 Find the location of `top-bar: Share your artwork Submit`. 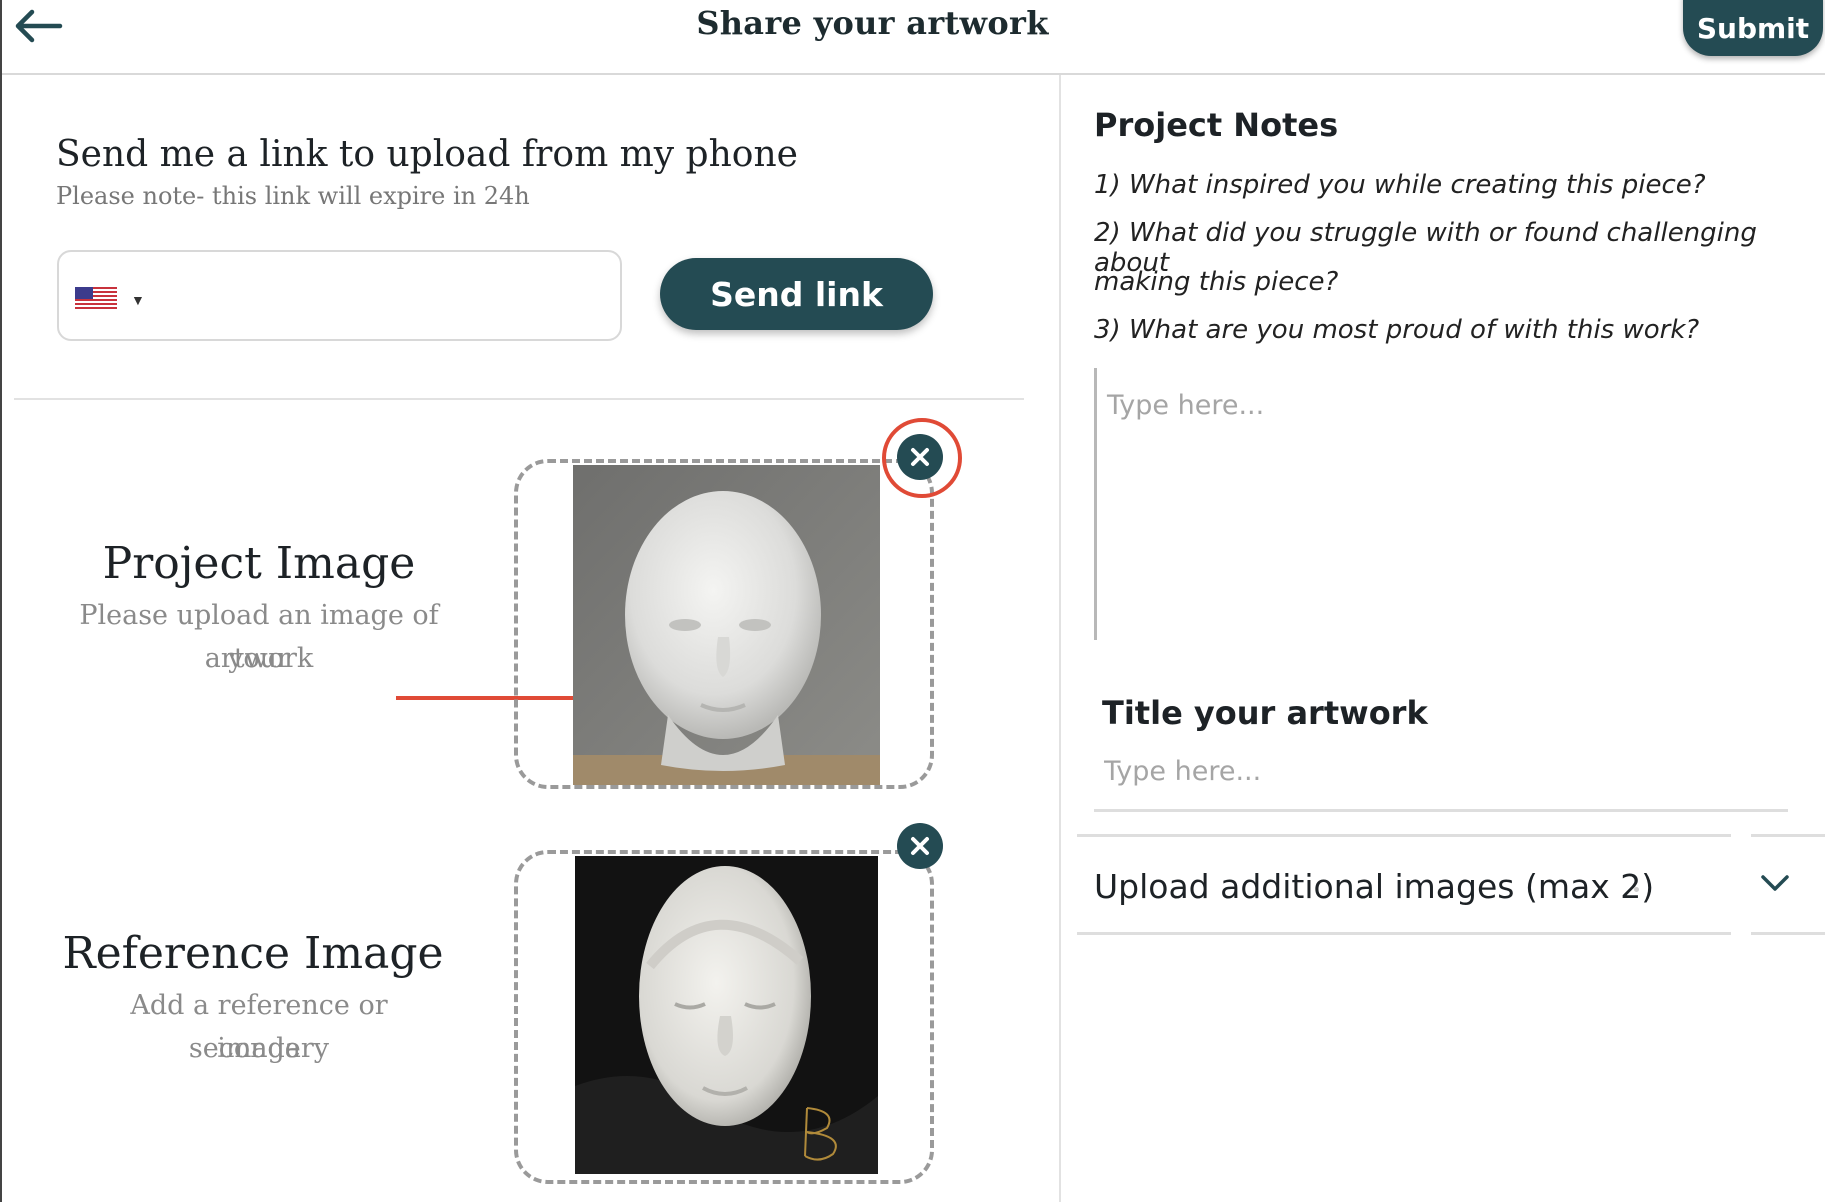

top-bar: Share your artwork Submit is located at coordinates (912, 37).